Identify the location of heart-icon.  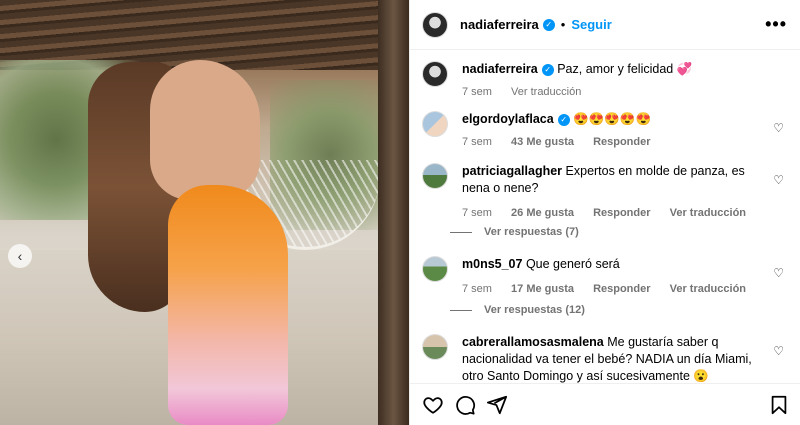
(433, 405).